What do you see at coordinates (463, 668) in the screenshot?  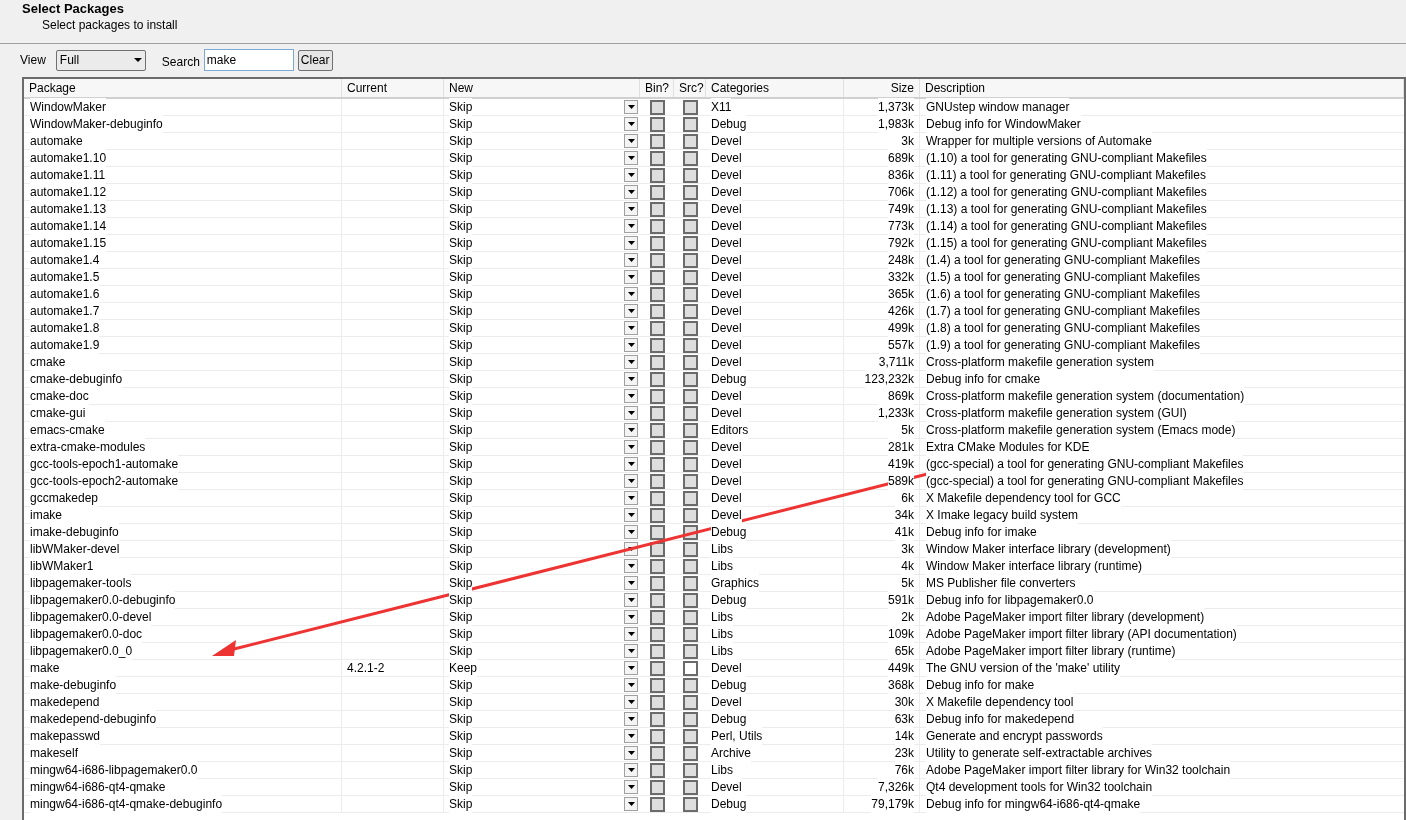 I see `action-value: Keep` at bounding box center [463, 668].